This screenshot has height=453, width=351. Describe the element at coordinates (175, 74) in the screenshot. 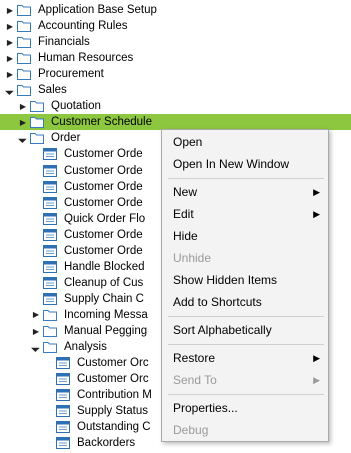

I see `tree-row: ▶ Procurement` at that location.